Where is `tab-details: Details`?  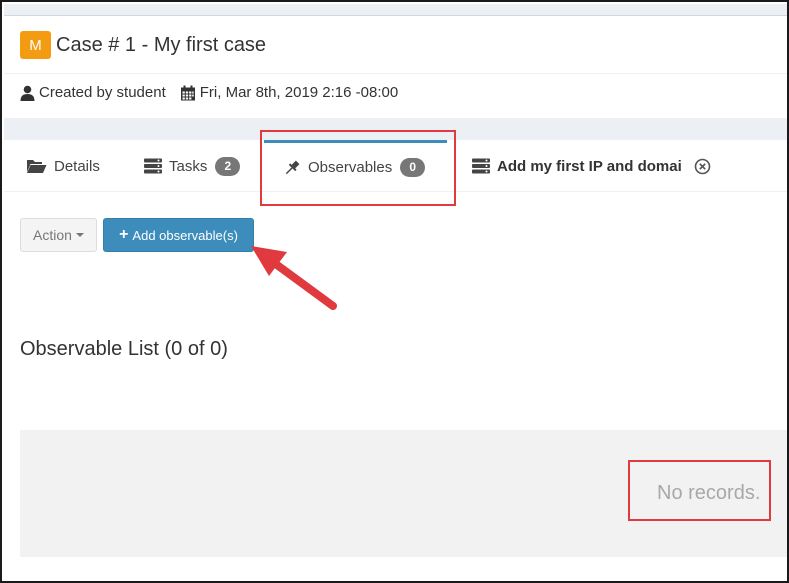 tab-details: Details is located at coordinates (63, 166).